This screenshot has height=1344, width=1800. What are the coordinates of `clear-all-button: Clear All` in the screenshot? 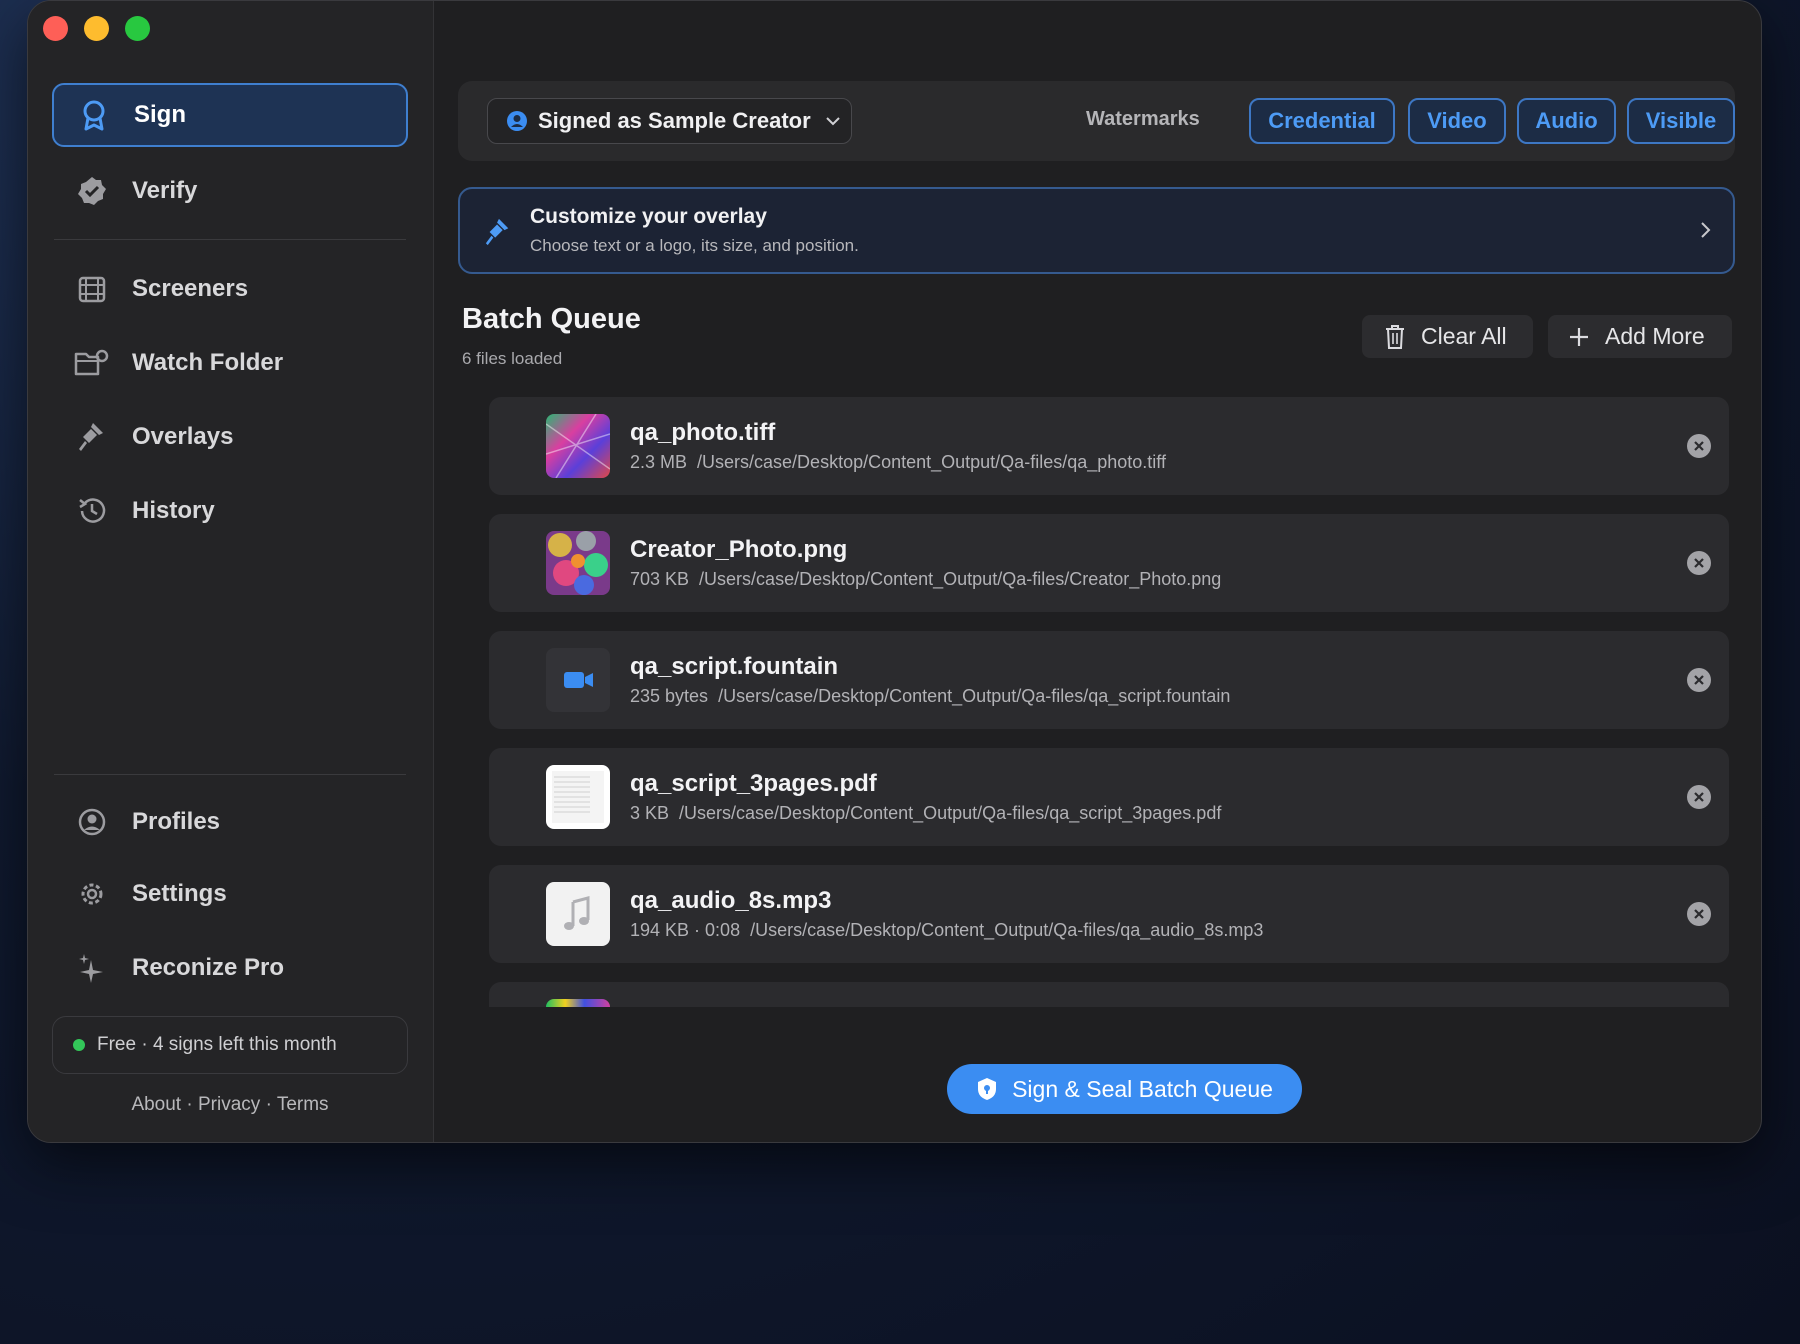 It's located at (1447, 336).